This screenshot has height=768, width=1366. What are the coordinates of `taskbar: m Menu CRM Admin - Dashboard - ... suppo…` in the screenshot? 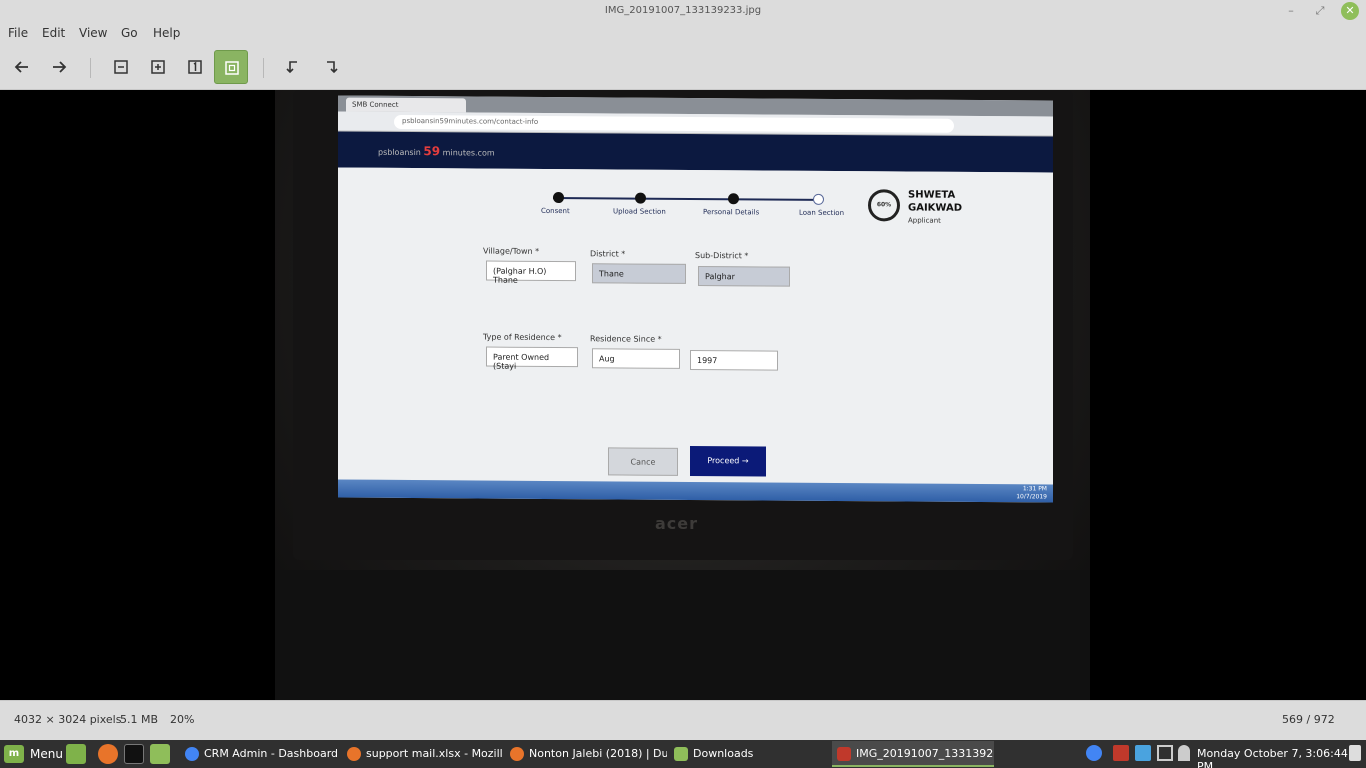 It's located at (683, 754).